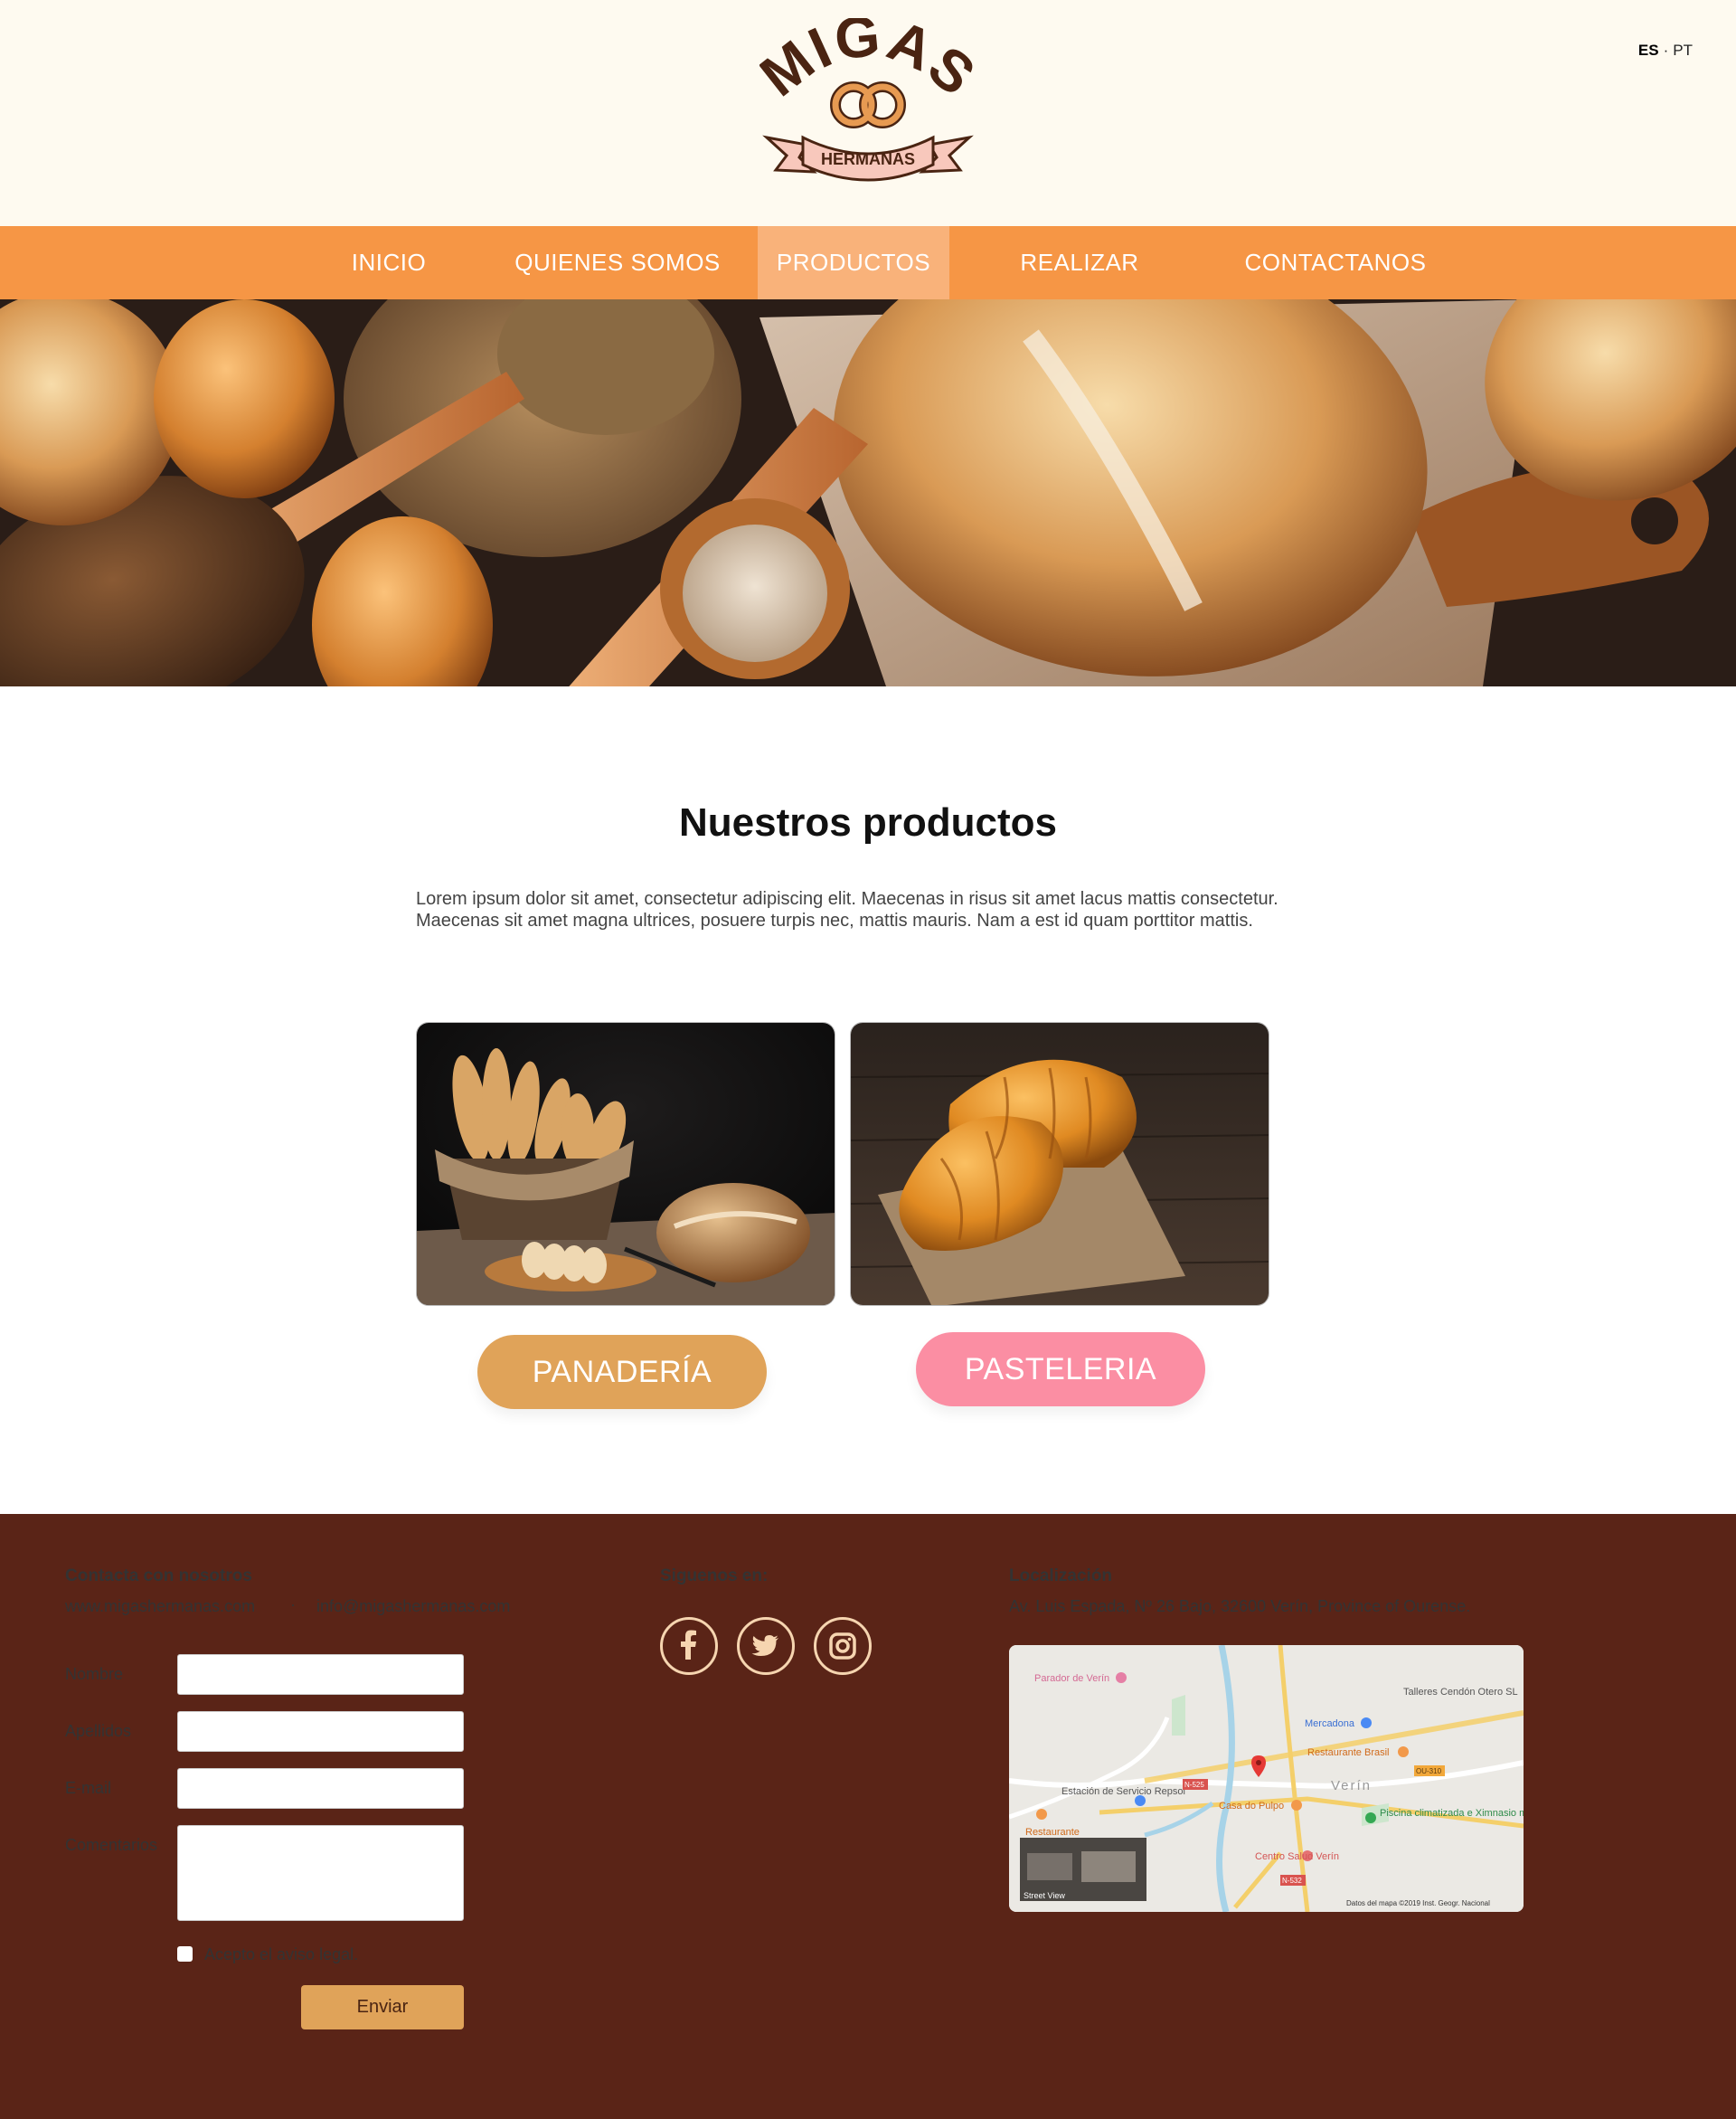 This screenshot has height=2119, width=1736. Describe the element at coordinates (111, 1845) in the screenshot. I see `comentarios-label: Comentarios` at that location.